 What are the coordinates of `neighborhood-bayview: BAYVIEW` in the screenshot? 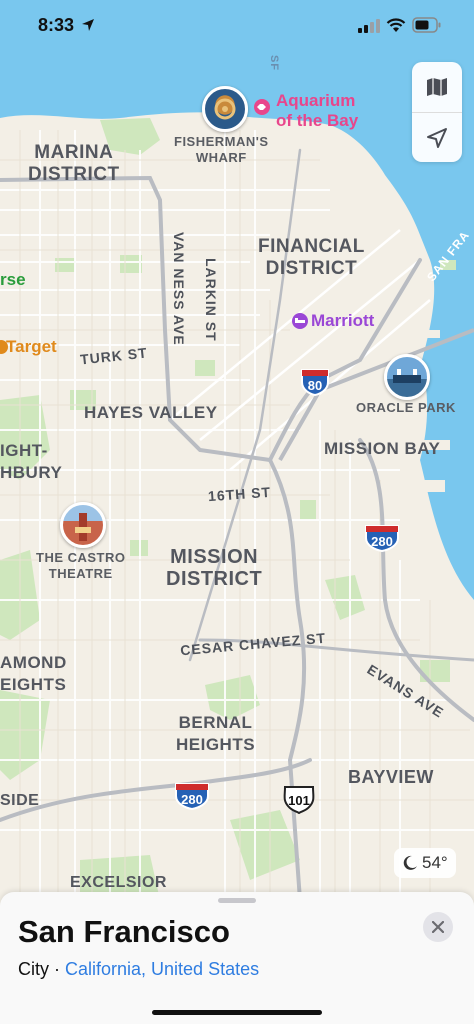 It's located at (391, 777).